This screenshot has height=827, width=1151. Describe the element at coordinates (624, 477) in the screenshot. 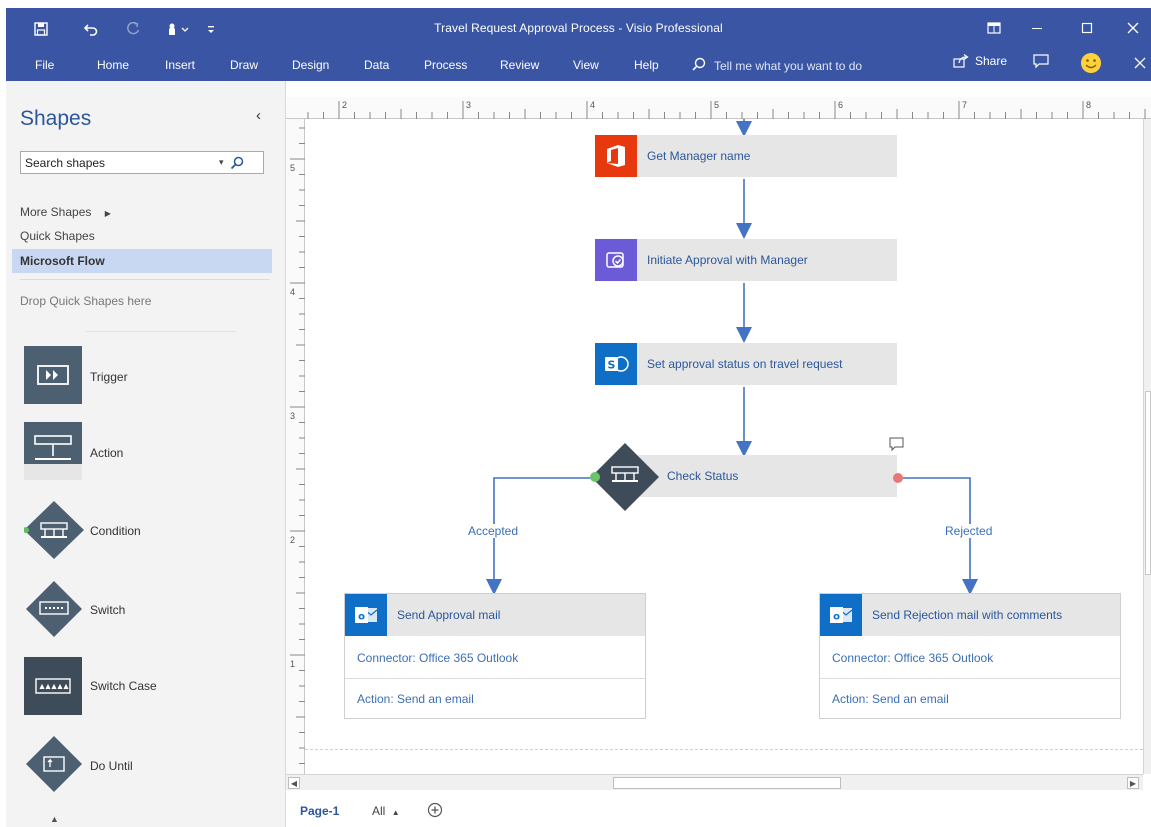

I see `condition-diamond-icon` at that location.